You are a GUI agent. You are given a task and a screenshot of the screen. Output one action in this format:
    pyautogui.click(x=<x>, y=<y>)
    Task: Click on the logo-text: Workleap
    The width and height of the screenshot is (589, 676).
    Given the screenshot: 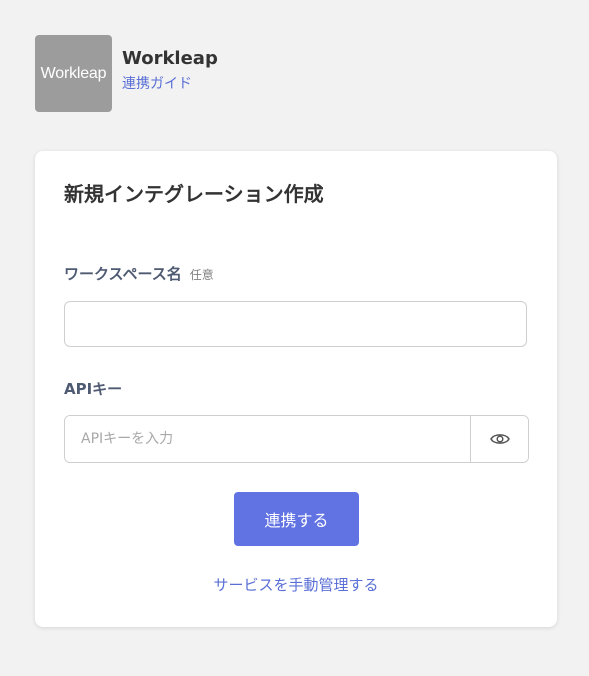 What is the action you would take?
    pyautogui.click(x=73, y=73)
    